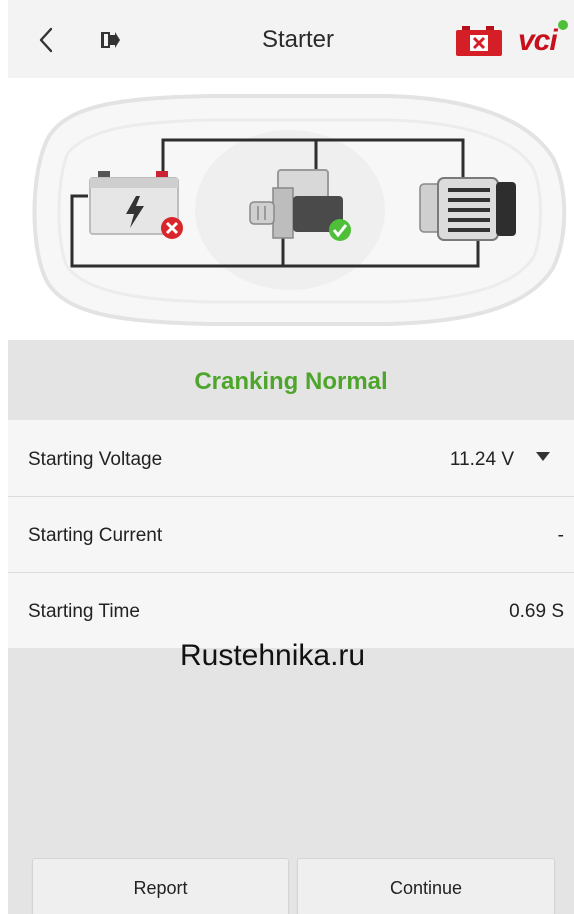 This screenshot has height=914, width=574. Describe the element at coordinates (95, 535) in the screenshot. I see `row-label: Starting Current` at that location.